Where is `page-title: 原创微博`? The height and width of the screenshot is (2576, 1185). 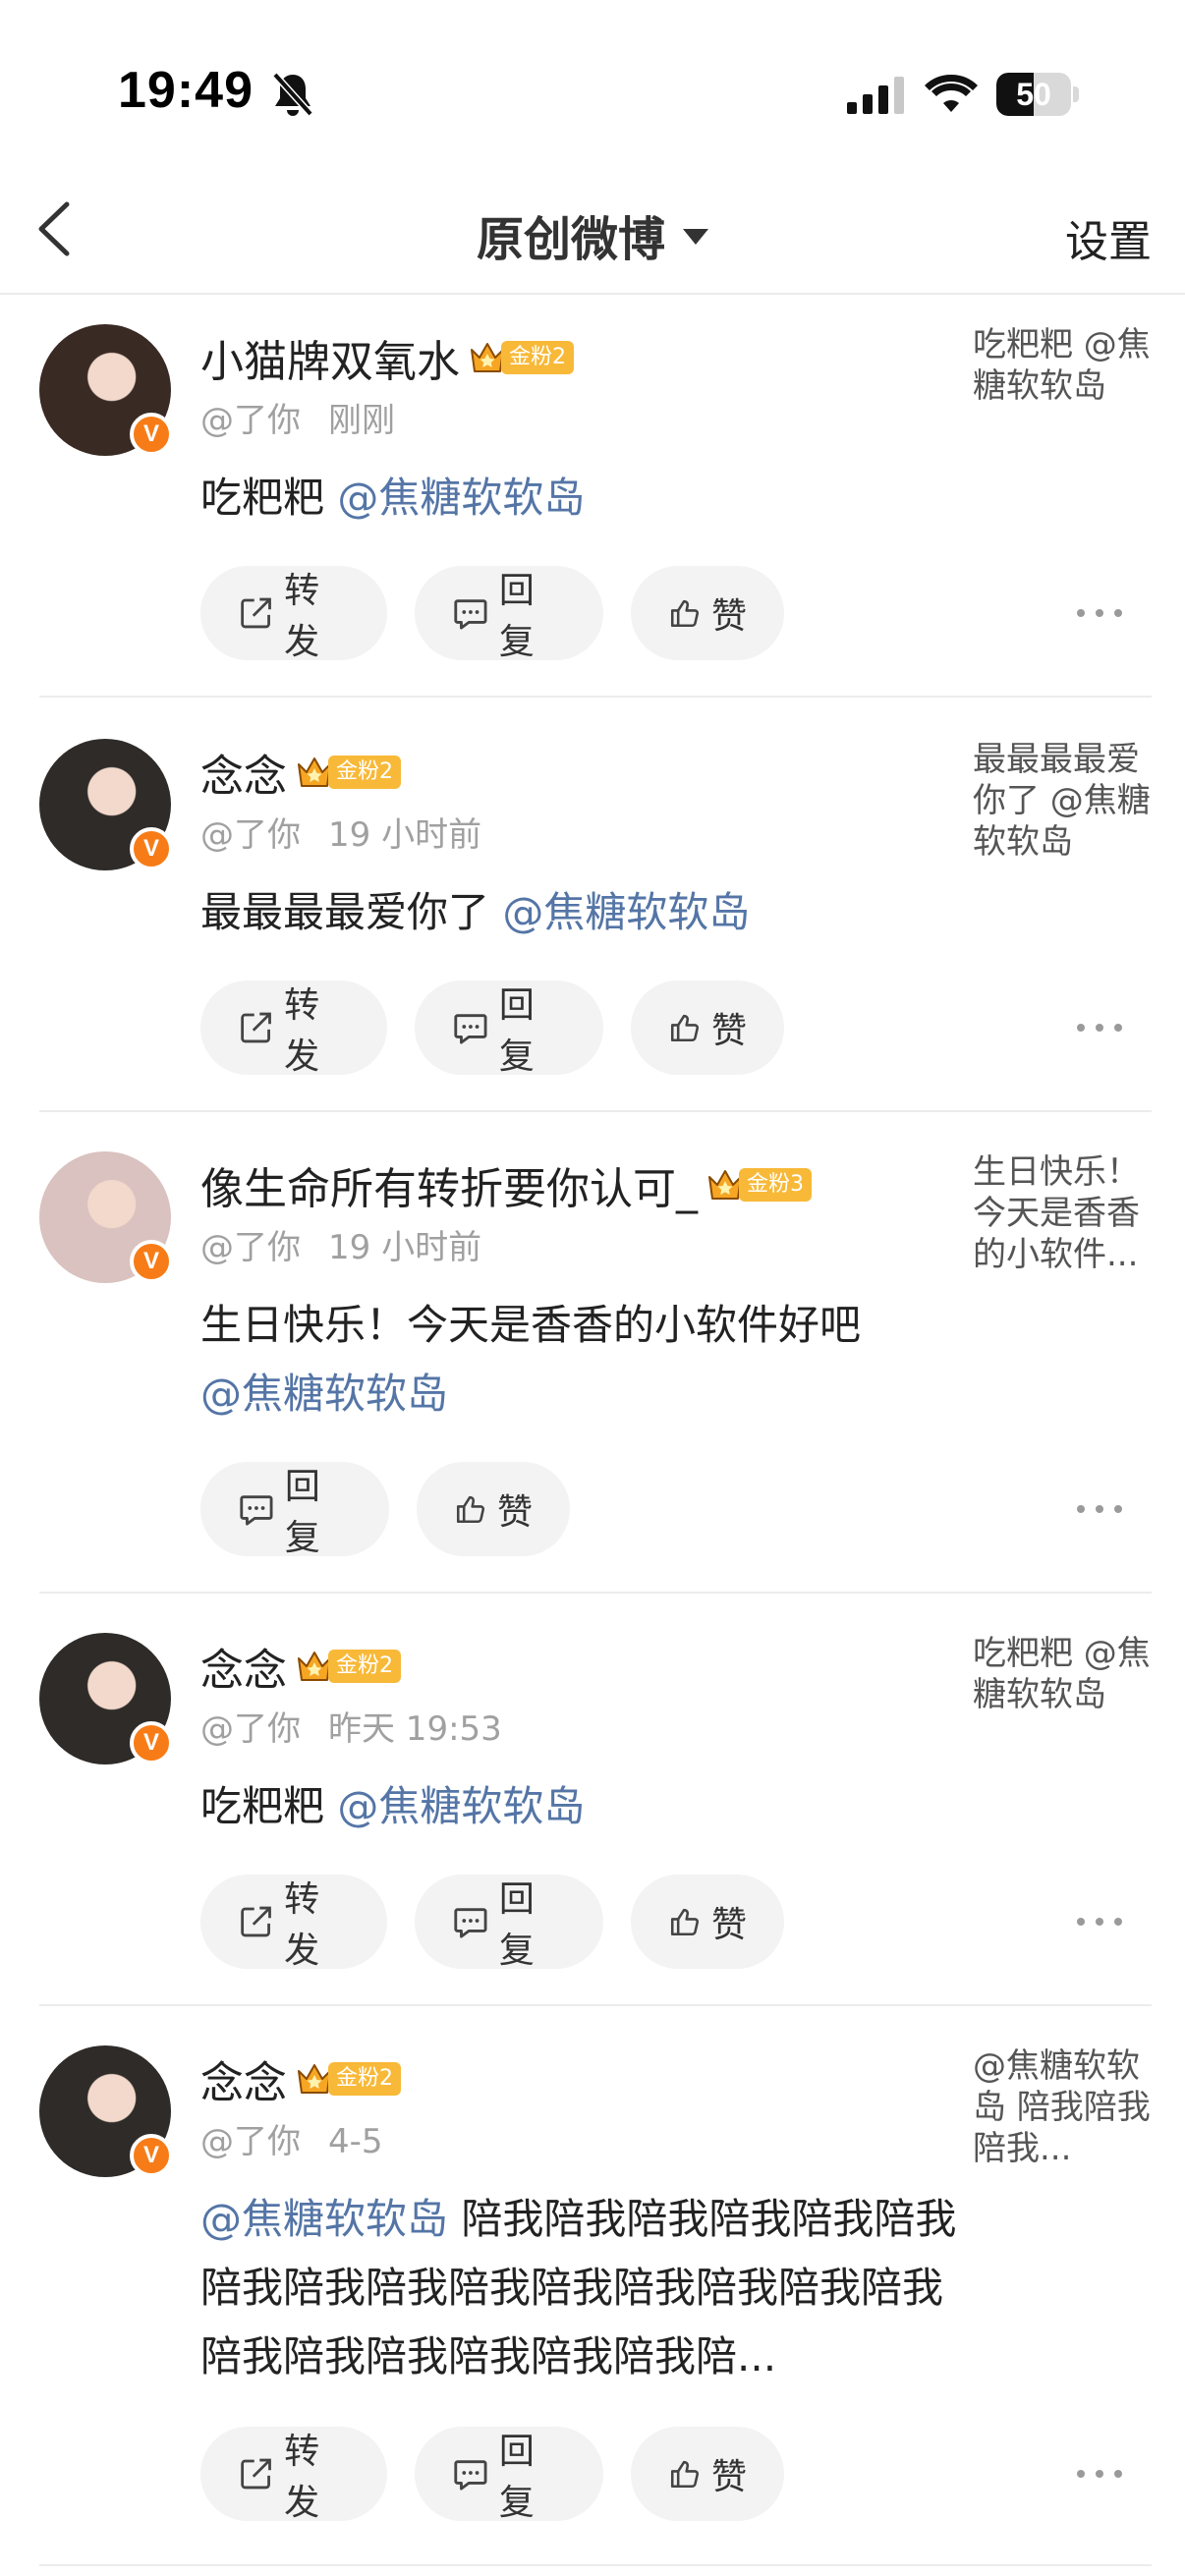
page-title: 原创微博 is located at coordinates (571, 239).